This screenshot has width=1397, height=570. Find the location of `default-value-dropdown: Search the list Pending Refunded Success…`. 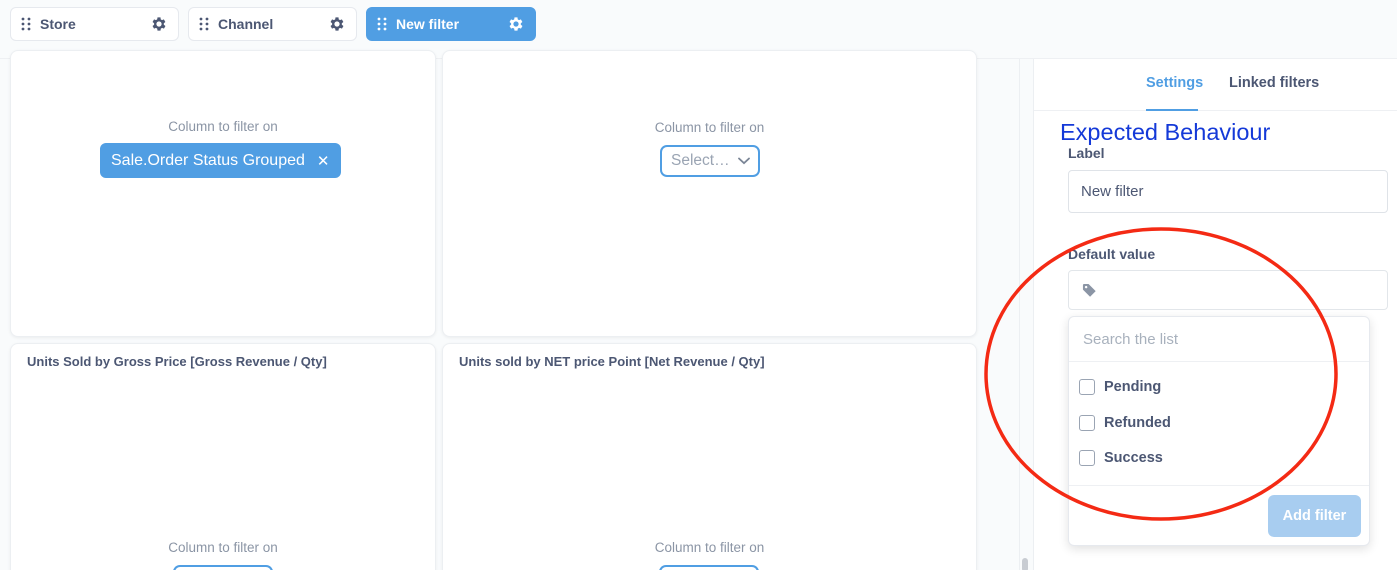

default-value-dropdown: Search the list Pending Refunded Success… is located at coordinates (1219, 431).